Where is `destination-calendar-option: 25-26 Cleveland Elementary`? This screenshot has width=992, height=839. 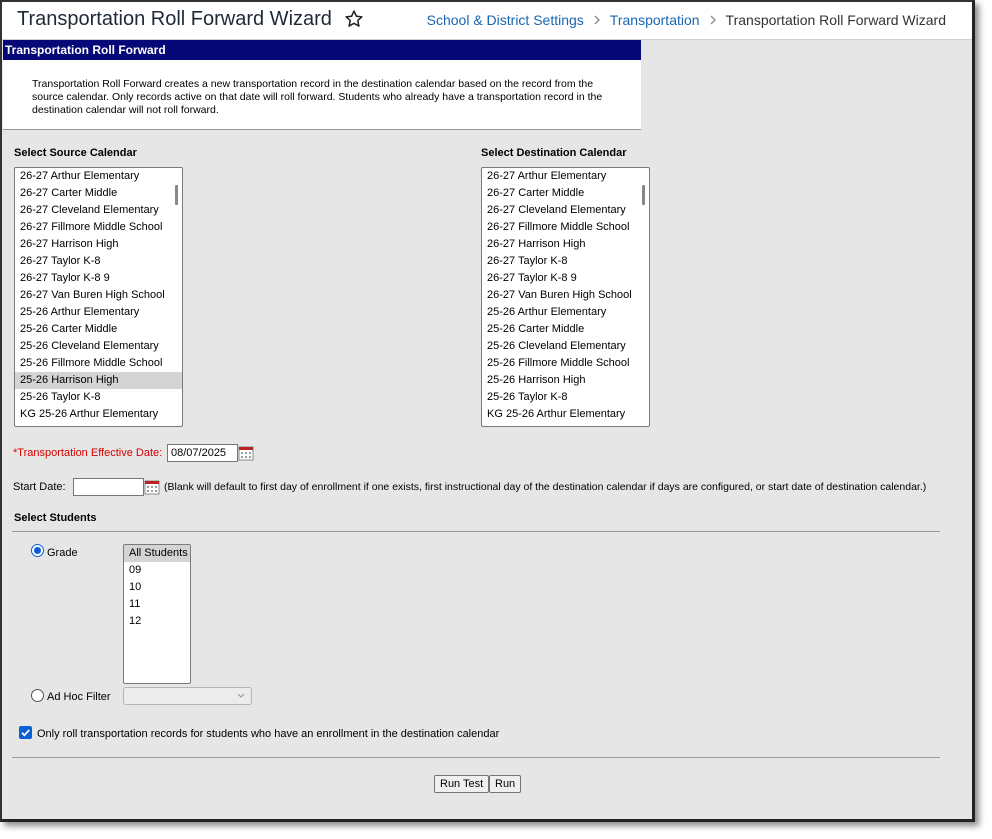 destination-calendar-option: 25-26 Cleveland Elementary is located at coordinates (565, 346).